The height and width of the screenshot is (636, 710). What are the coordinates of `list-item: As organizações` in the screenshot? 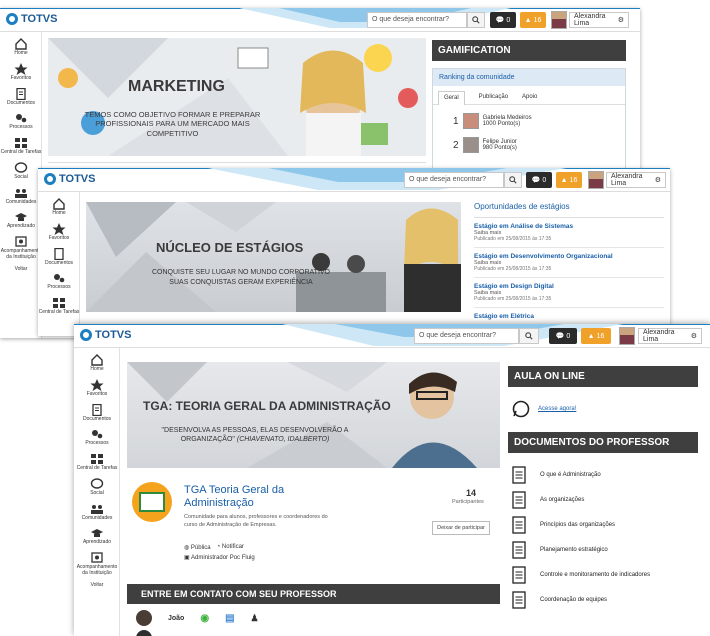 It's located at (548, 500).